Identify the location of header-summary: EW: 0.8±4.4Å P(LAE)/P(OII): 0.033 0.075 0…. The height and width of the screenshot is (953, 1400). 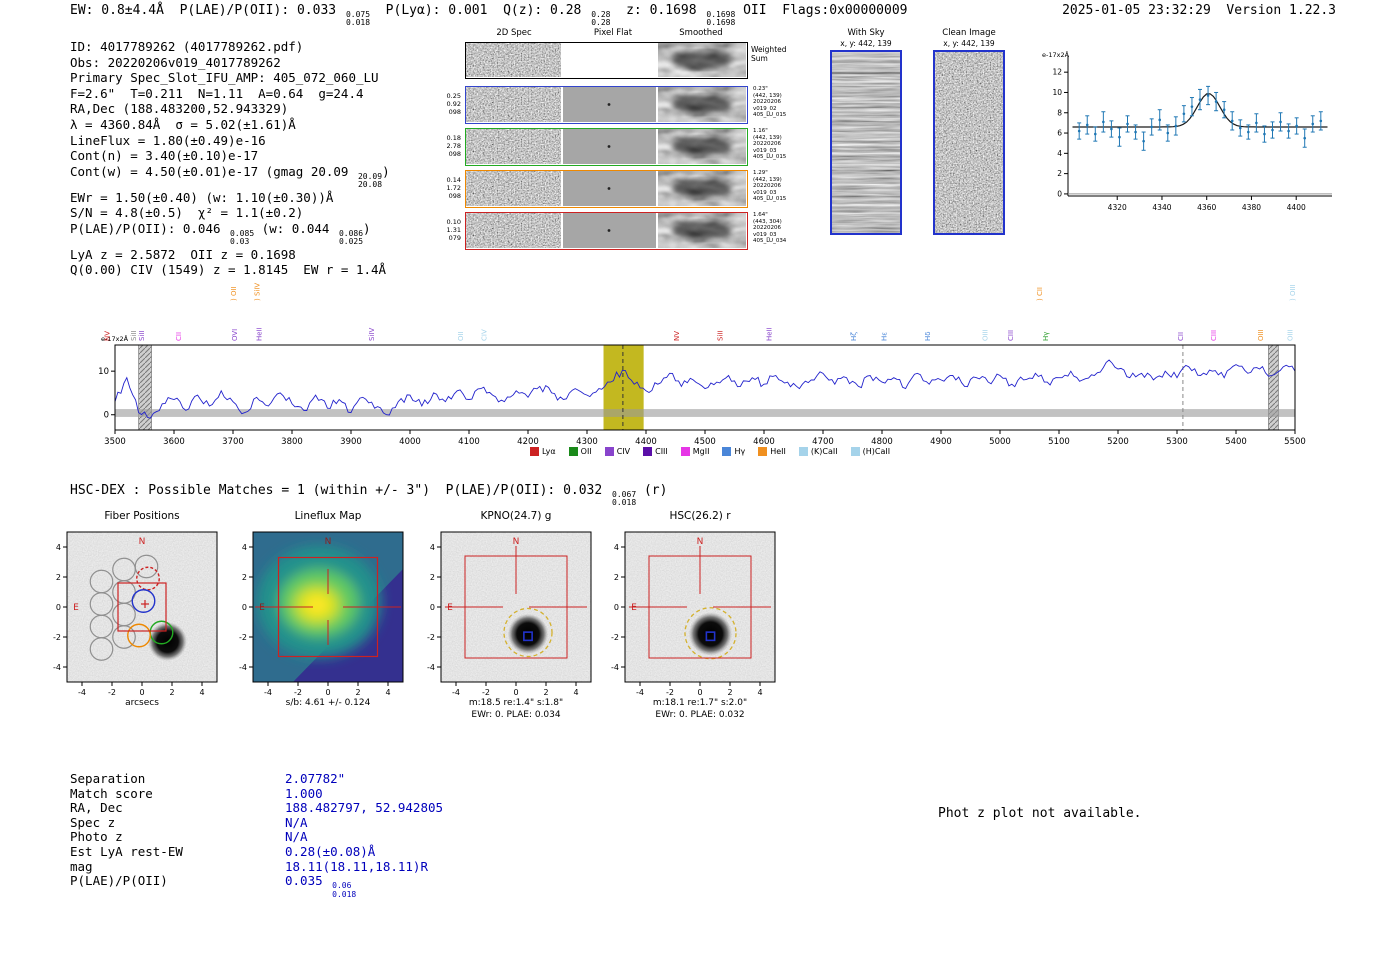
(489, 15).